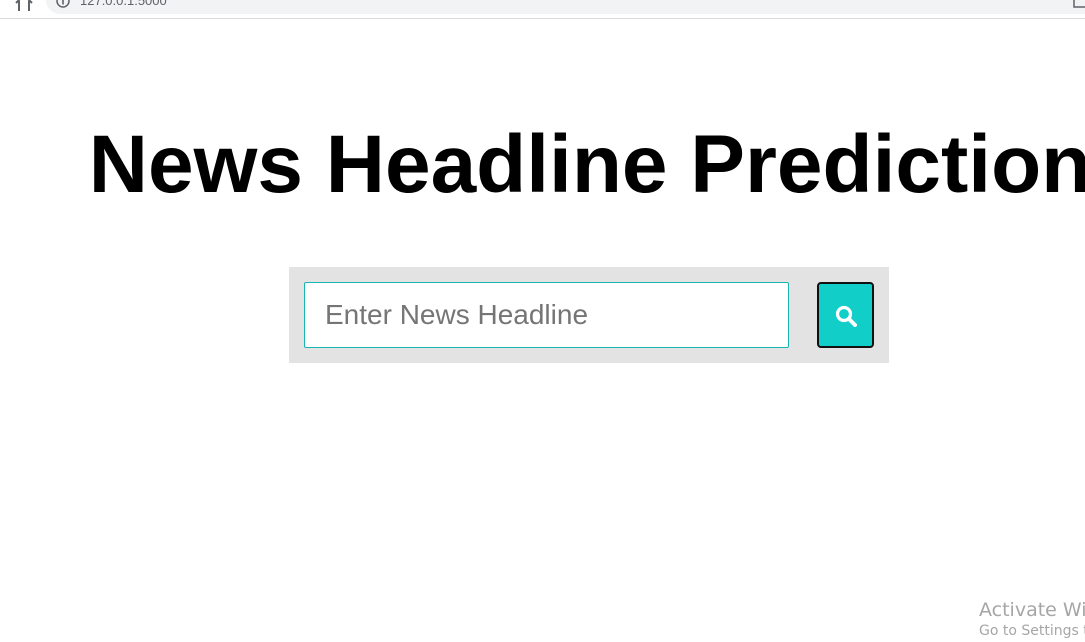 The width and height of the screenshot is (1085, 642). What do you see at coordinates (1079, 4) in the screenshot?
I see `extension-icon` at bounding box center [1079, 4].